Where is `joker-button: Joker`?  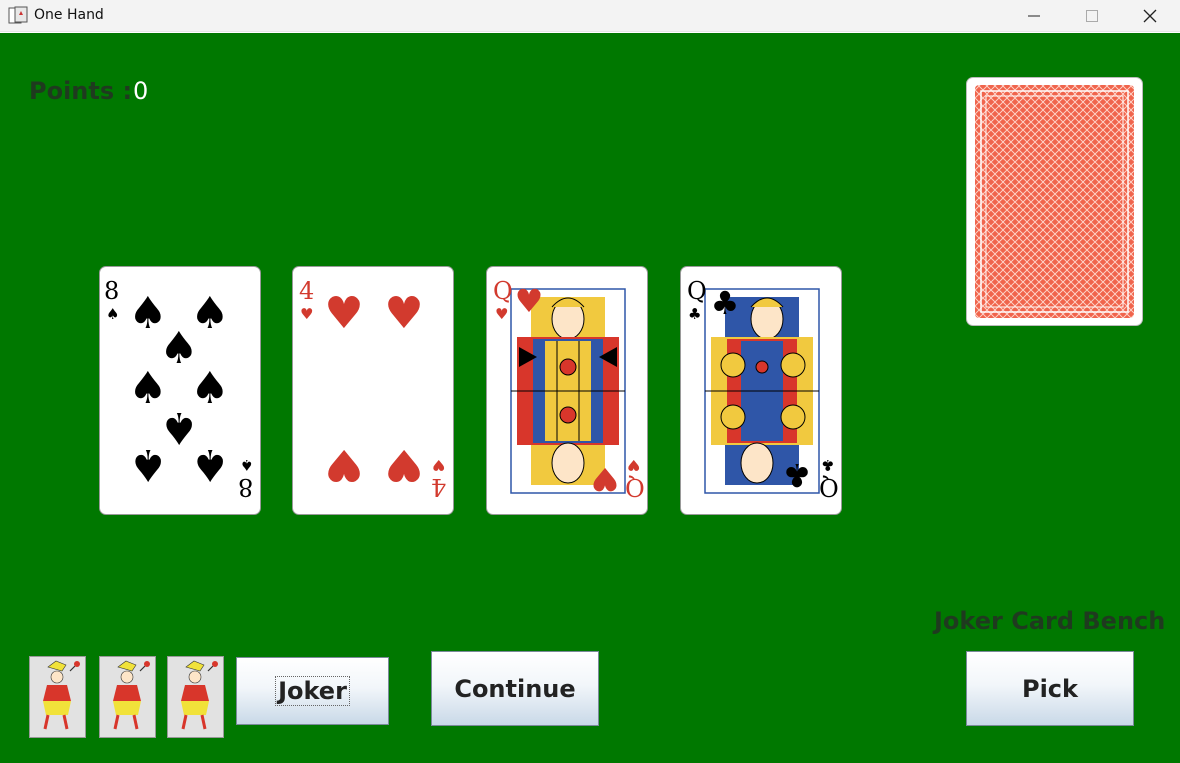
joker-button: Joker is located at coordinates (312, 691).